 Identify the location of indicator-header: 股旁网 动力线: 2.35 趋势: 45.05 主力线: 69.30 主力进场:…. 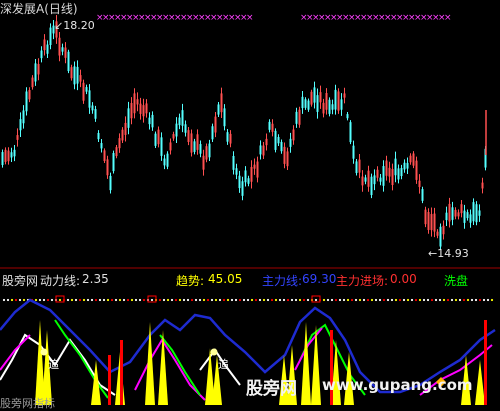
(250, 279).